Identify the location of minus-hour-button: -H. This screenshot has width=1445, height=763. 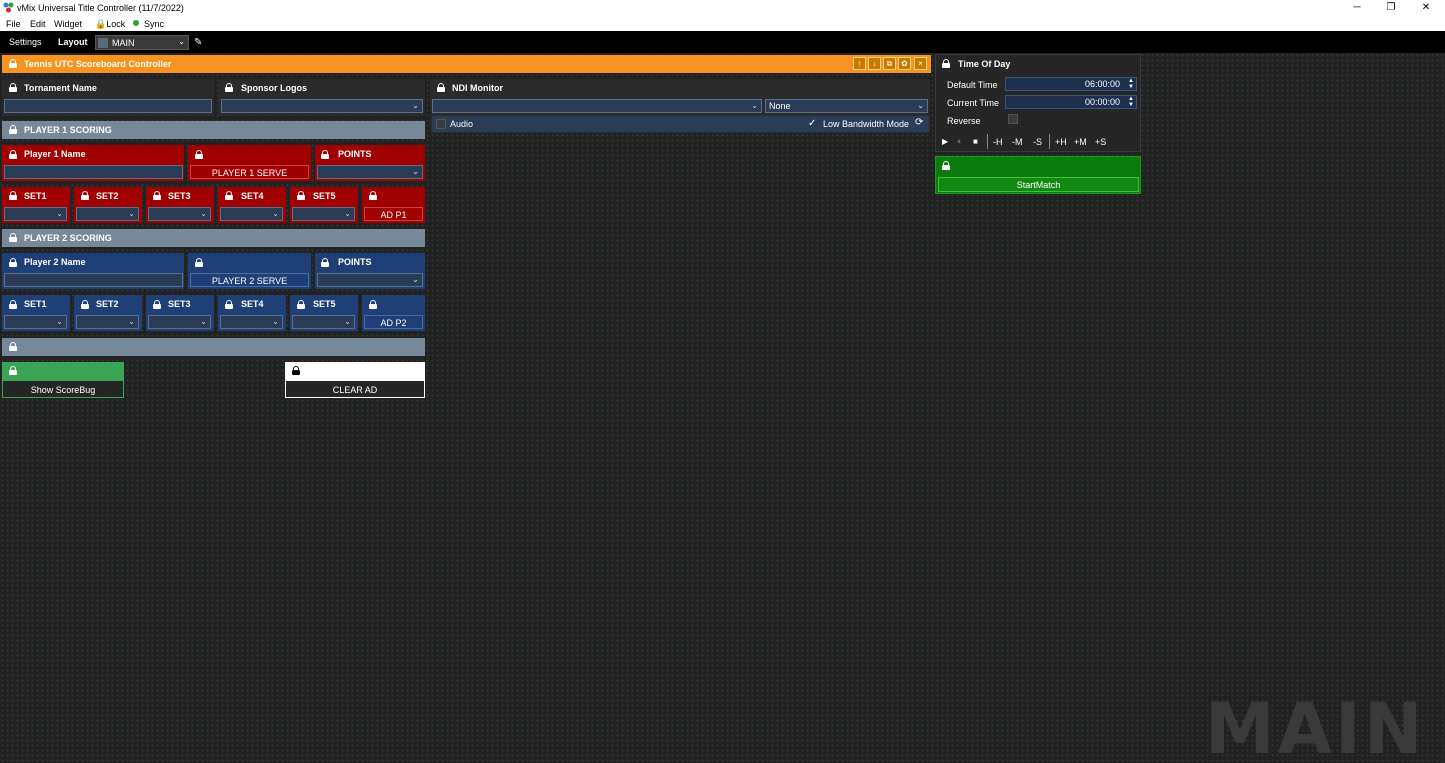
(998, 142).